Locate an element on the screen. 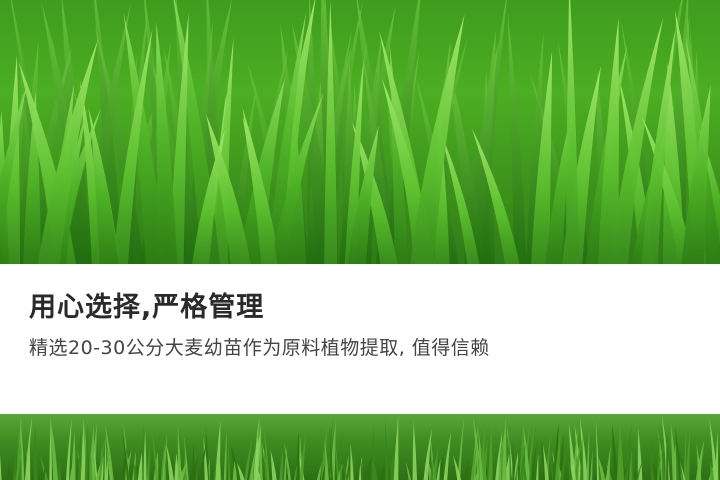 The height and width of the screenshot is (480, 720). subline: 精选20-30公分大麦幼苗作为原料植物提取, 值得信赖 is located at coordinates (259, 348).